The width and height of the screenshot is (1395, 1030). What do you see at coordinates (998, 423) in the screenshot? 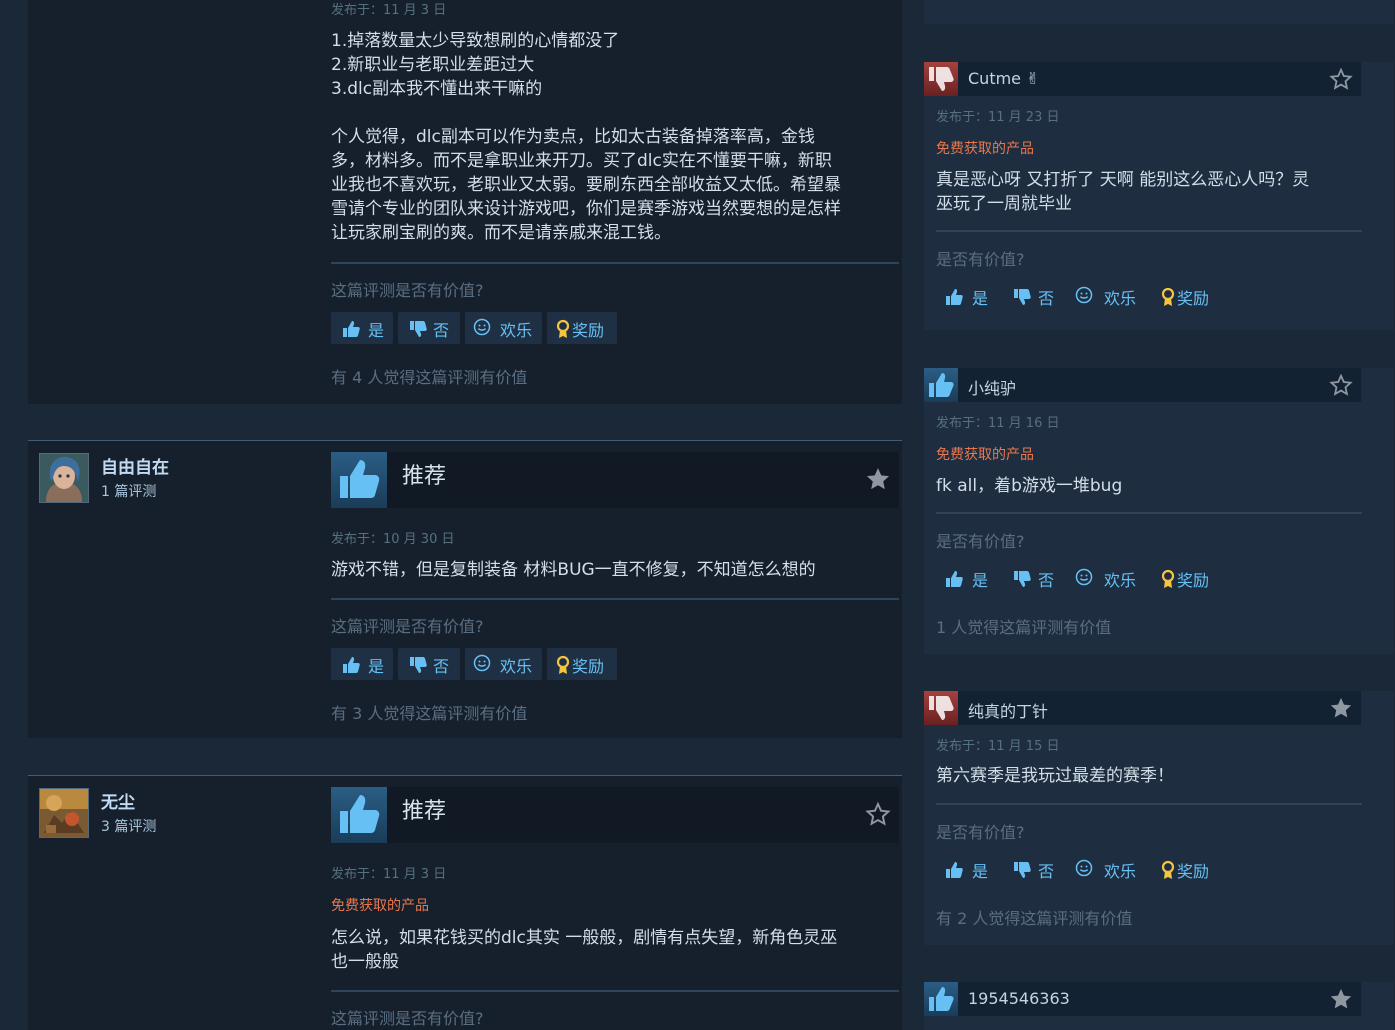
I see `review-date: 发布于：11 月 16 日` at bounding box center [998, 423].